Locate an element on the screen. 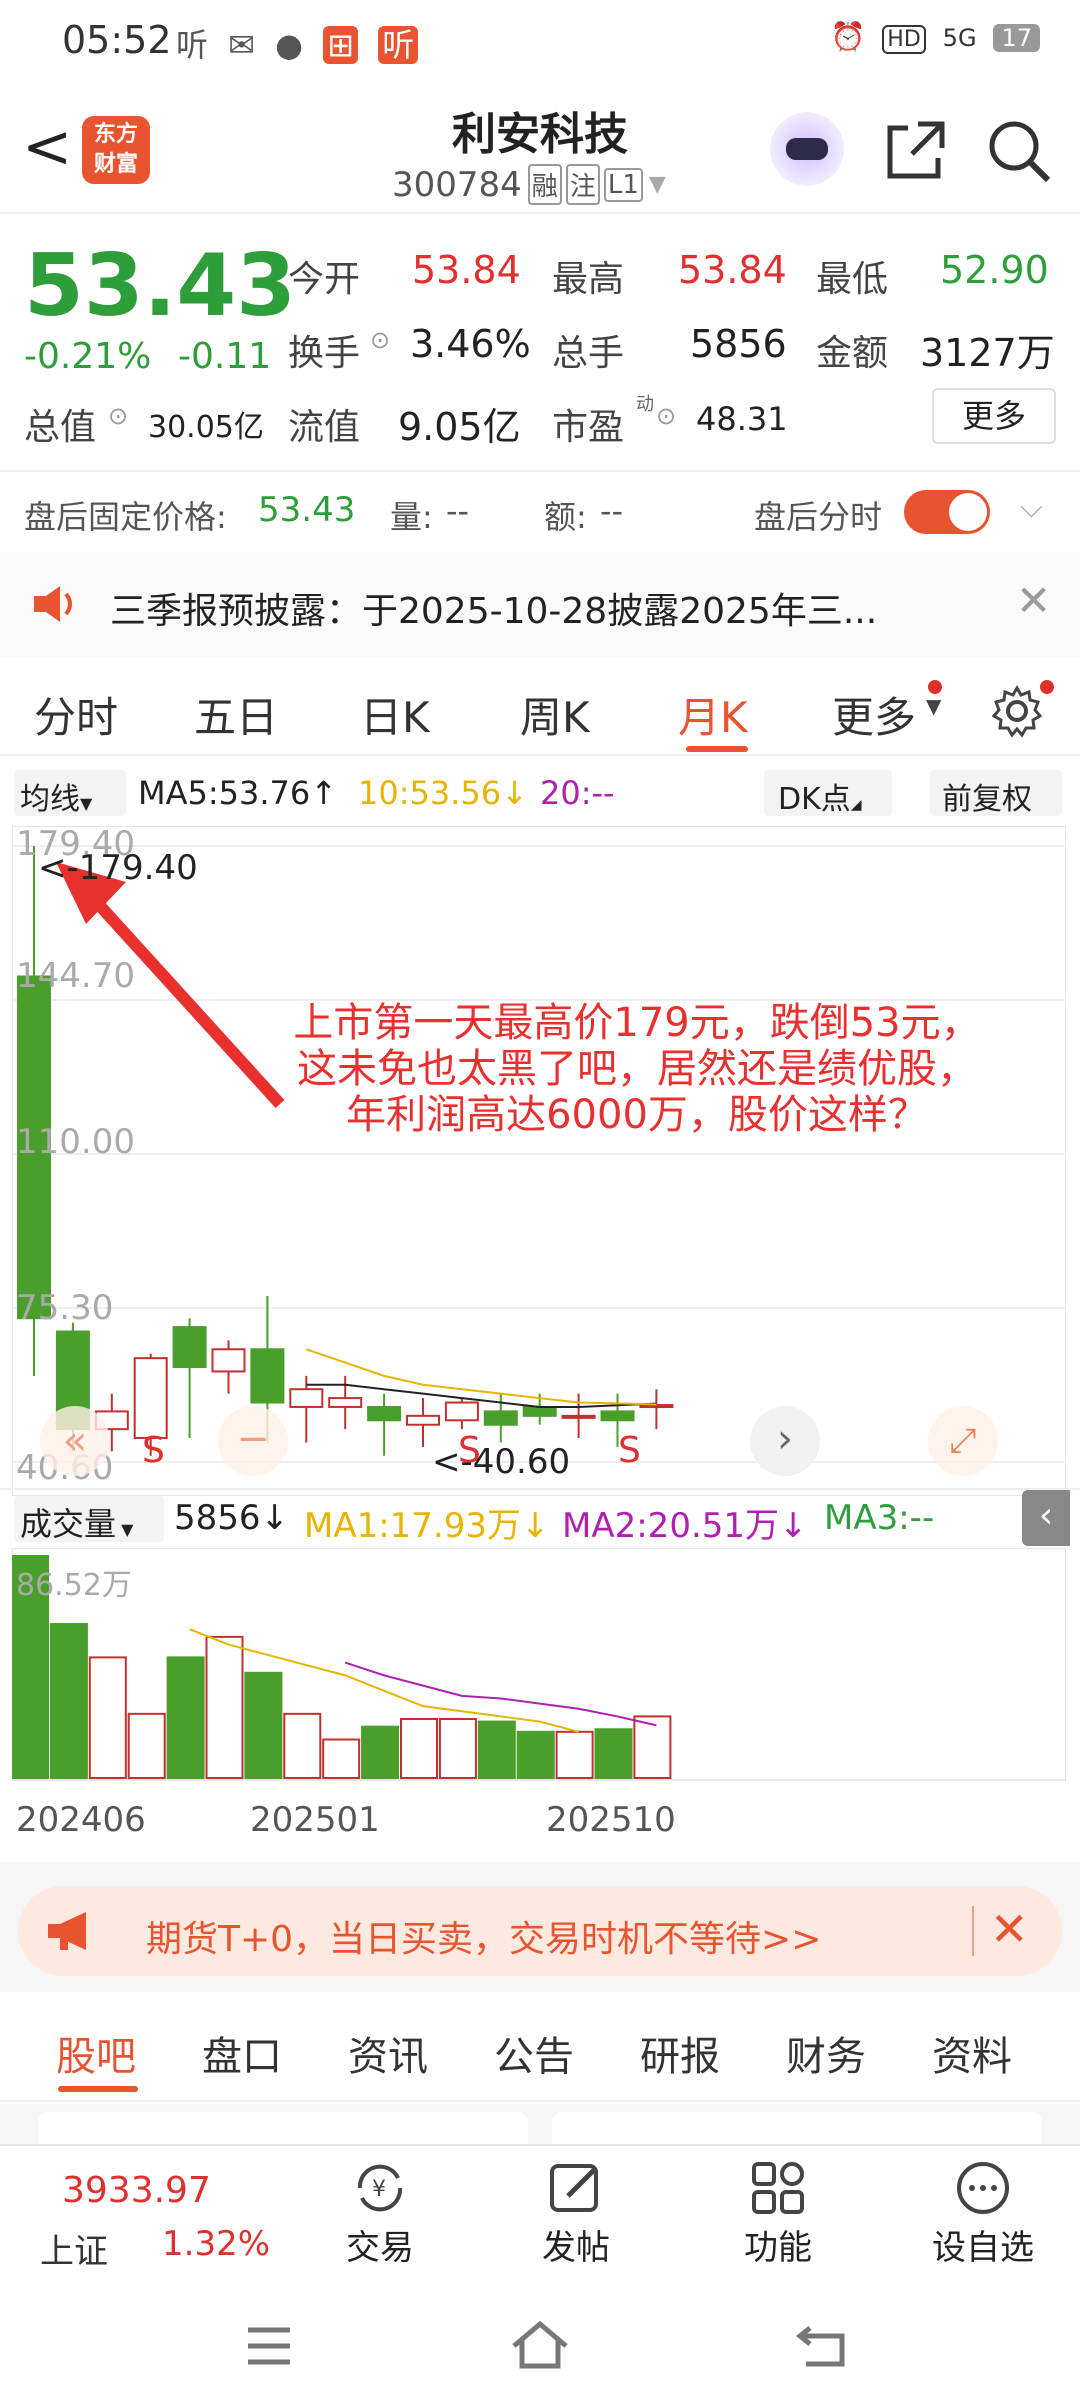 The height and width of the screenshot is (2408, 1080). tab-more: 更多 is located at coordinates (874, 714).